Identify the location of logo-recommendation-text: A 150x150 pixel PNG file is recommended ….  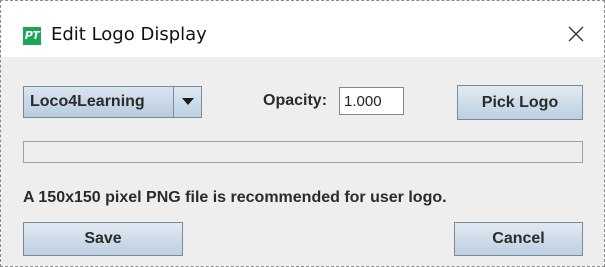
(235, 197).